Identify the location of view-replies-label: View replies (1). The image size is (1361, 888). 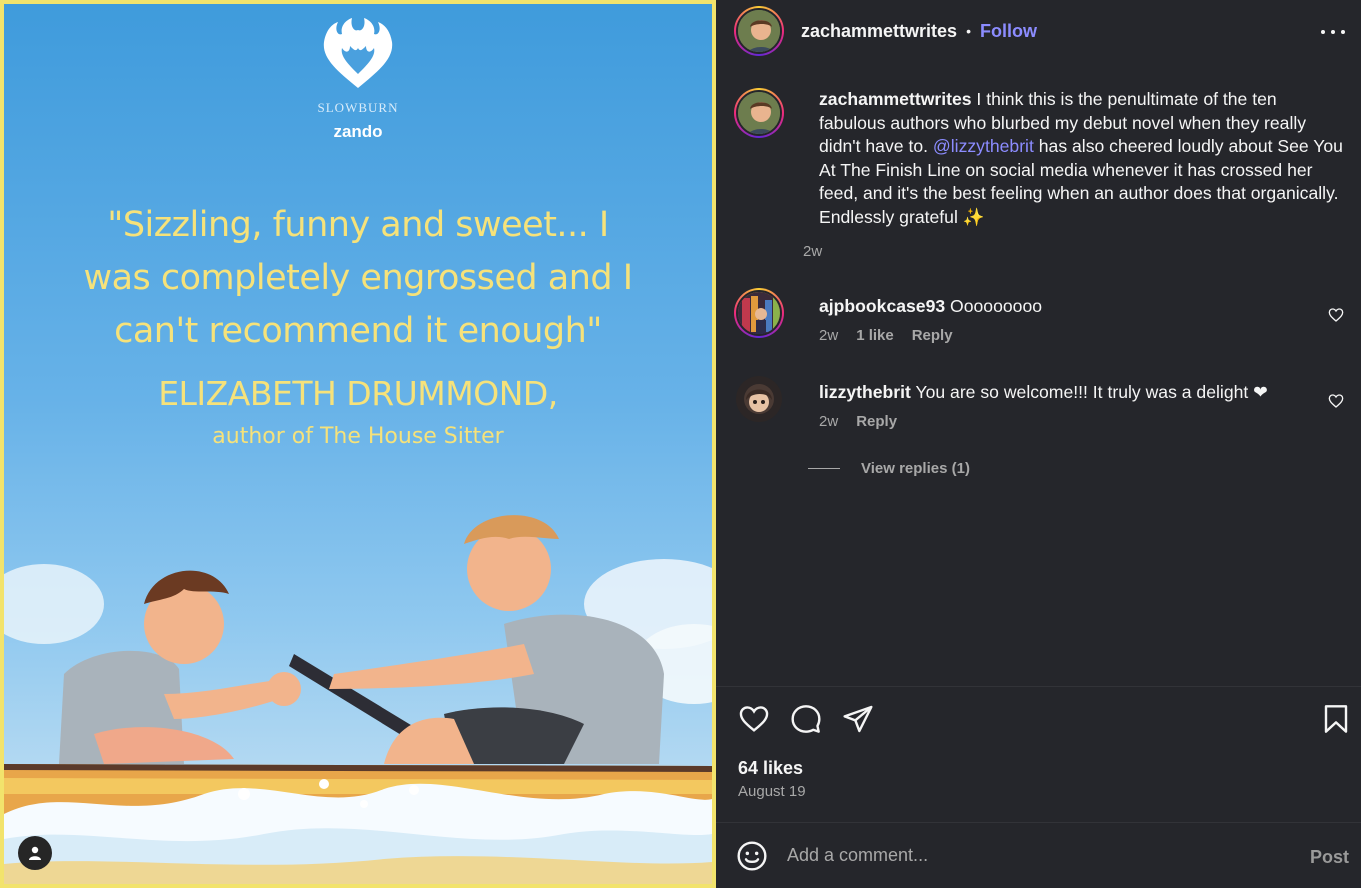
(915, 468).